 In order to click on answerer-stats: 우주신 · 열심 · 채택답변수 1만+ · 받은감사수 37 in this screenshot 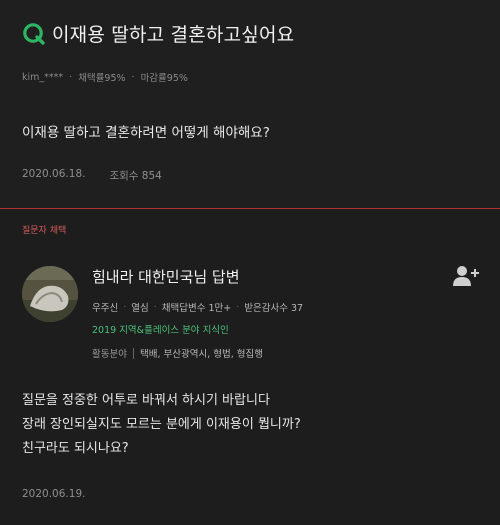, I will do `click(198, 307)`.